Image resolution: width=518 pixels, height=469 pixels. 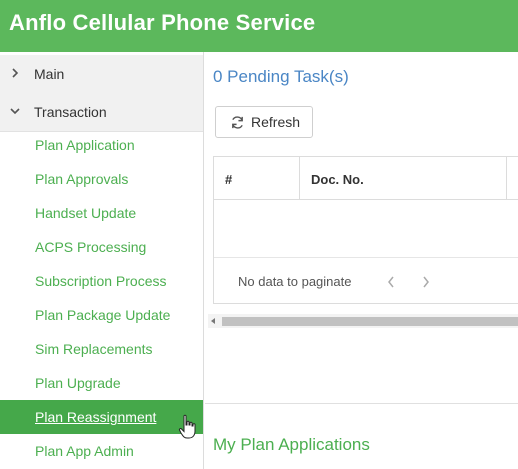 I want to click on grid-body, so click(x=366, y=229).